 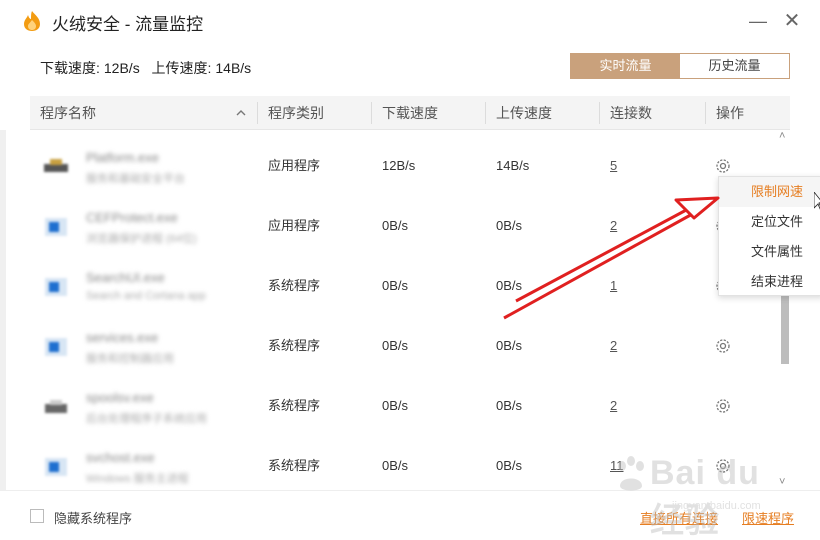 What do you see at coordinates (296, 113) in the screenshot?
I see `column-program-category: 程序类别` at bounding box center [296, 113].